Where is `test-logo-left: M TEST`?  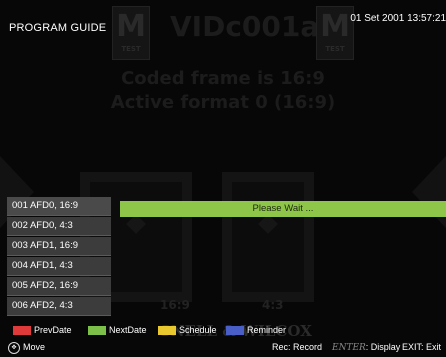 test-logo-left: M TEST is located at coordinates (131, 33).